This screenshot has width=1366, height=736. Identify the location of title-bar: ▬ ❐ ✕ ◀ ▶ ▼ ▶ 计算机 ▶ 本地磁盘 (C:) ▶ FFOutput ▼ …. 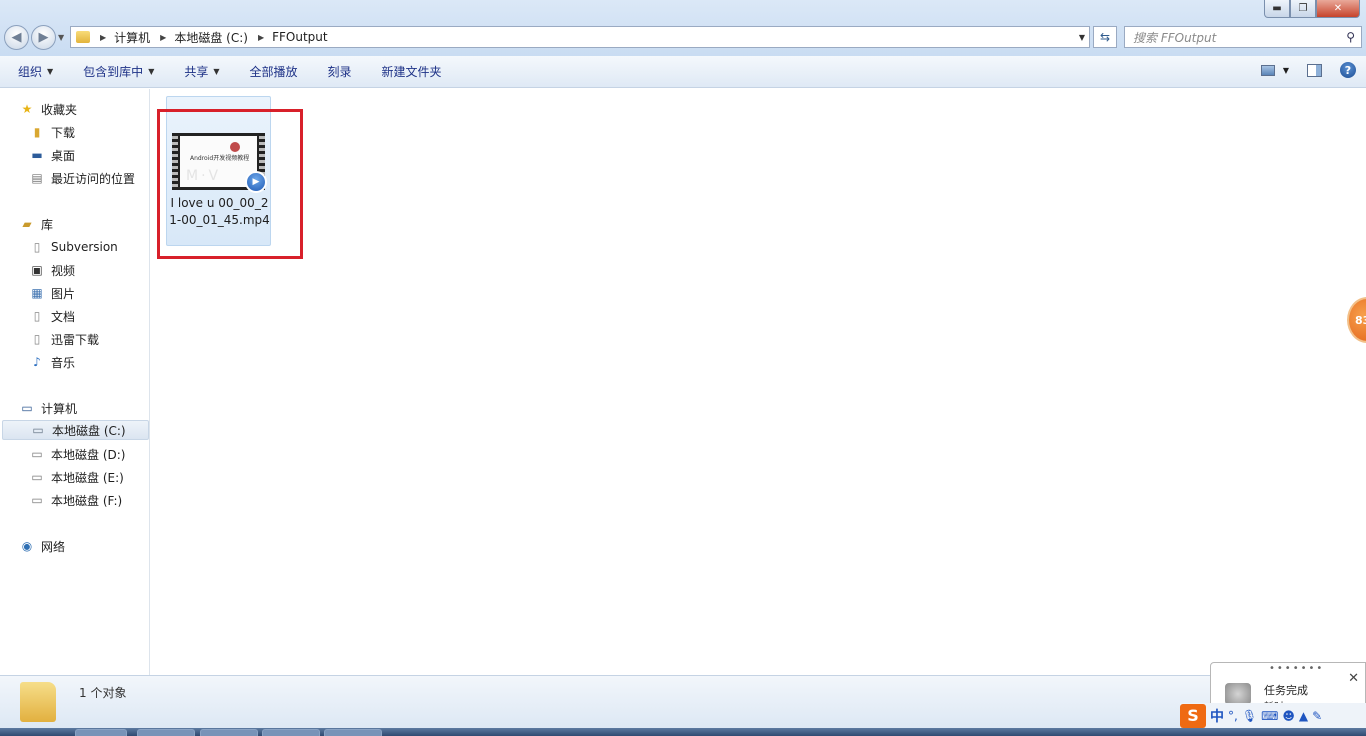
(683, 28).